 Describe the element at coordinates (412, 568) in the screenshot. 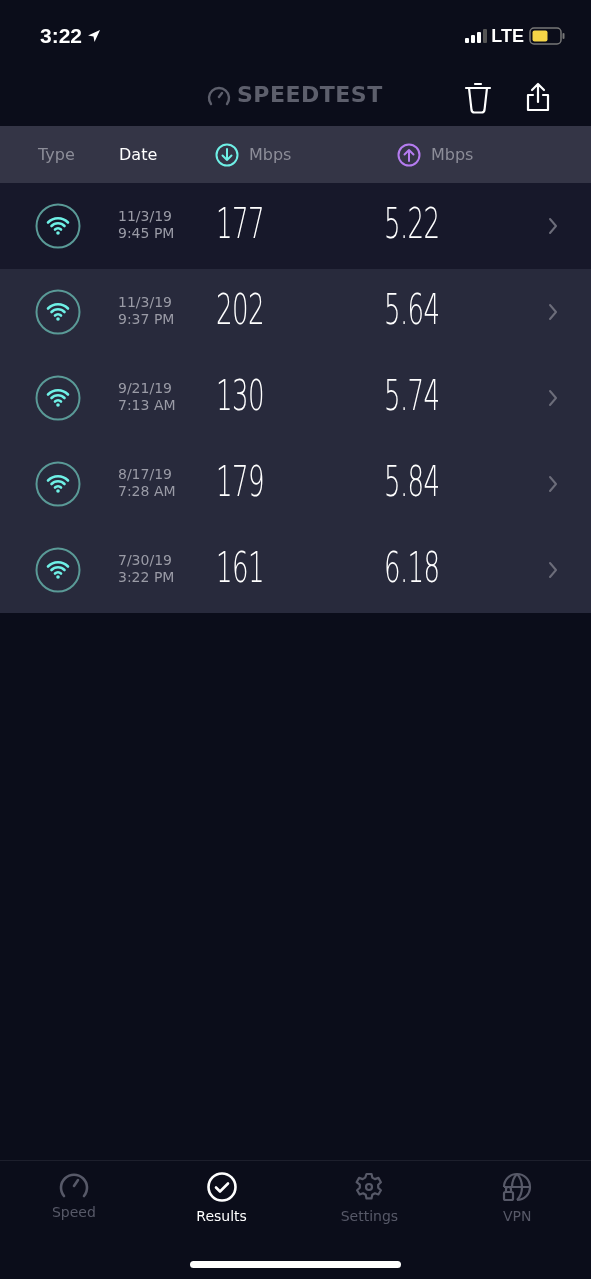

I see `upload-speed: 6.18` at that location.